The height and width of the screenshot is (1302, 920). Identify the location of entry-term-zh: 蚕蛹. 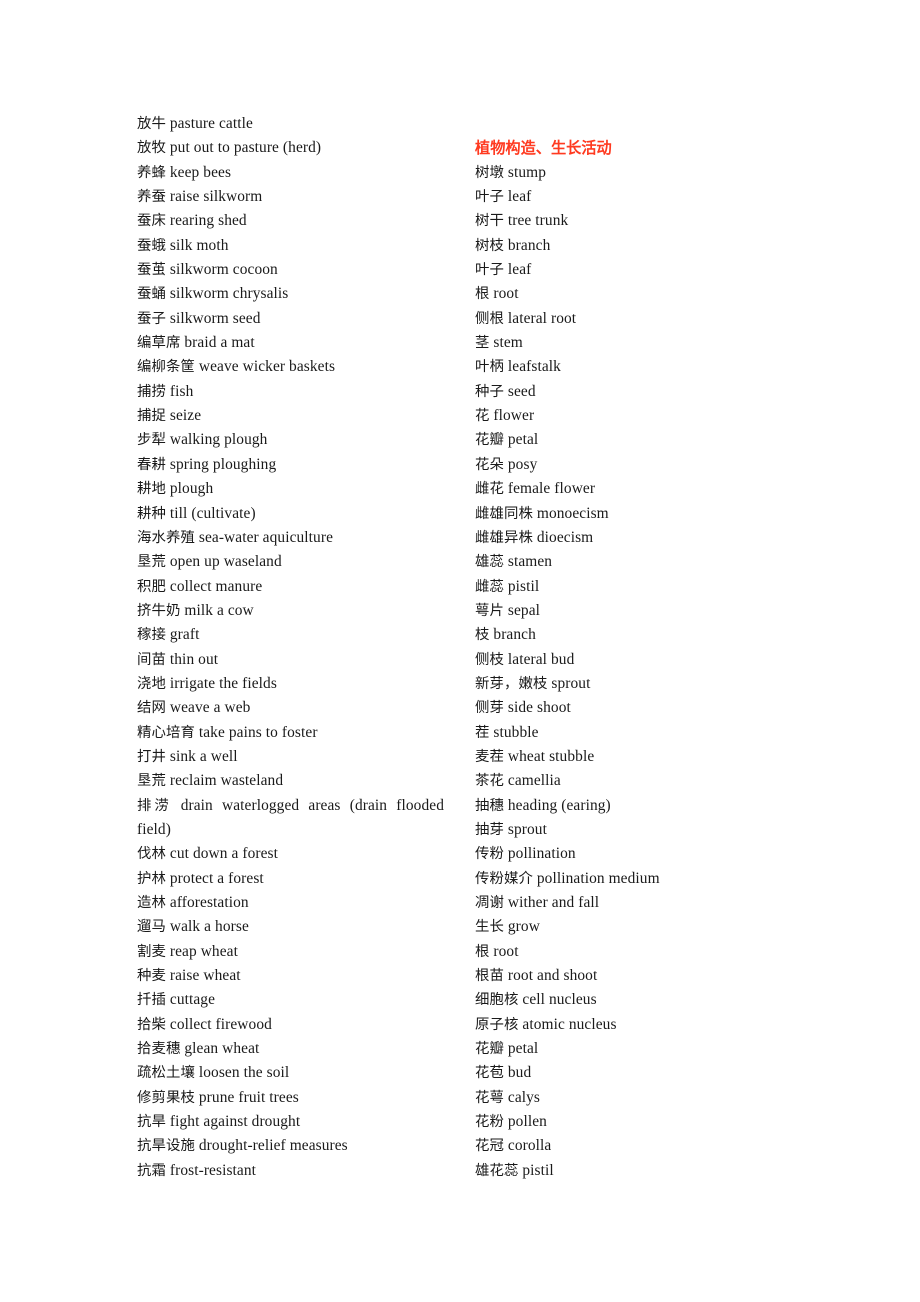
(151, 294).